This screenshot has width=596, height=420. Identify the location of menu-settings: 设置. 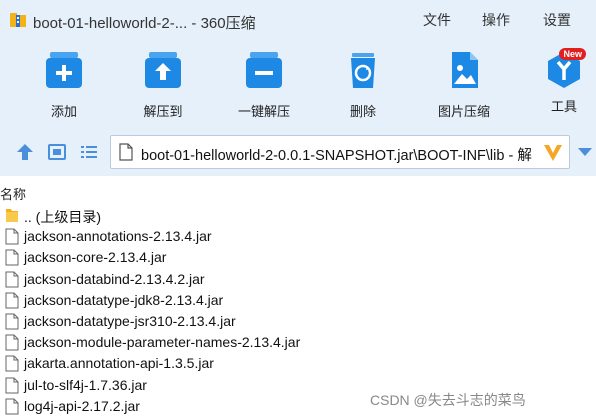
(557, 20).